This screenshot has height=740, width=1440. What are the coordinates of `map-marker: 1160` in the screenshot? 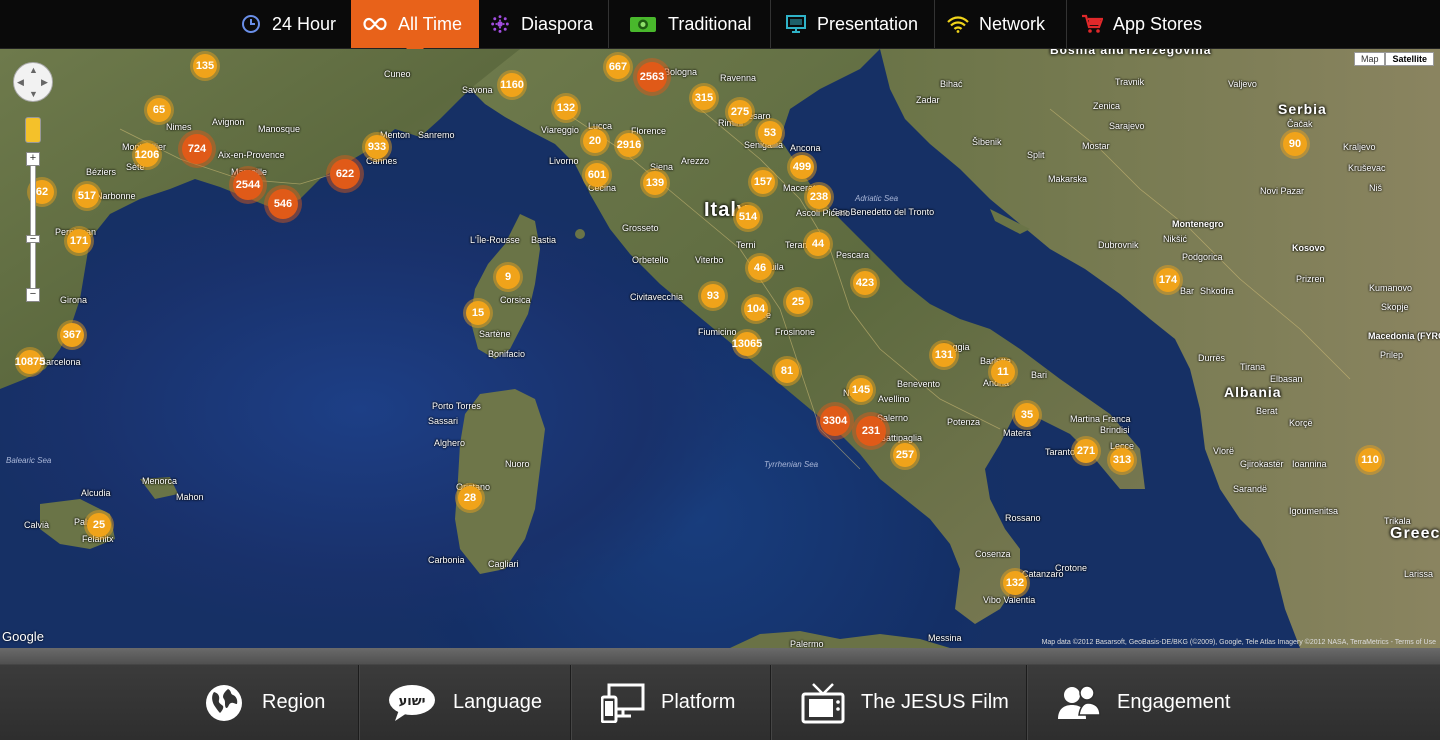 It's located at (512, 85).